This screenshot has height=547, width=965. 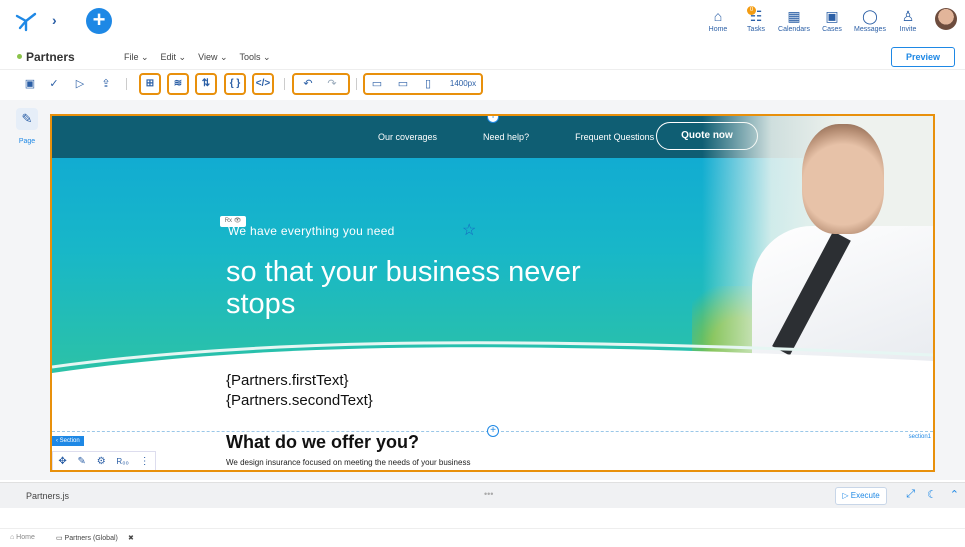 I want to click on rx-visibility-badge: Rx 👁, so click(x=233, y=221).